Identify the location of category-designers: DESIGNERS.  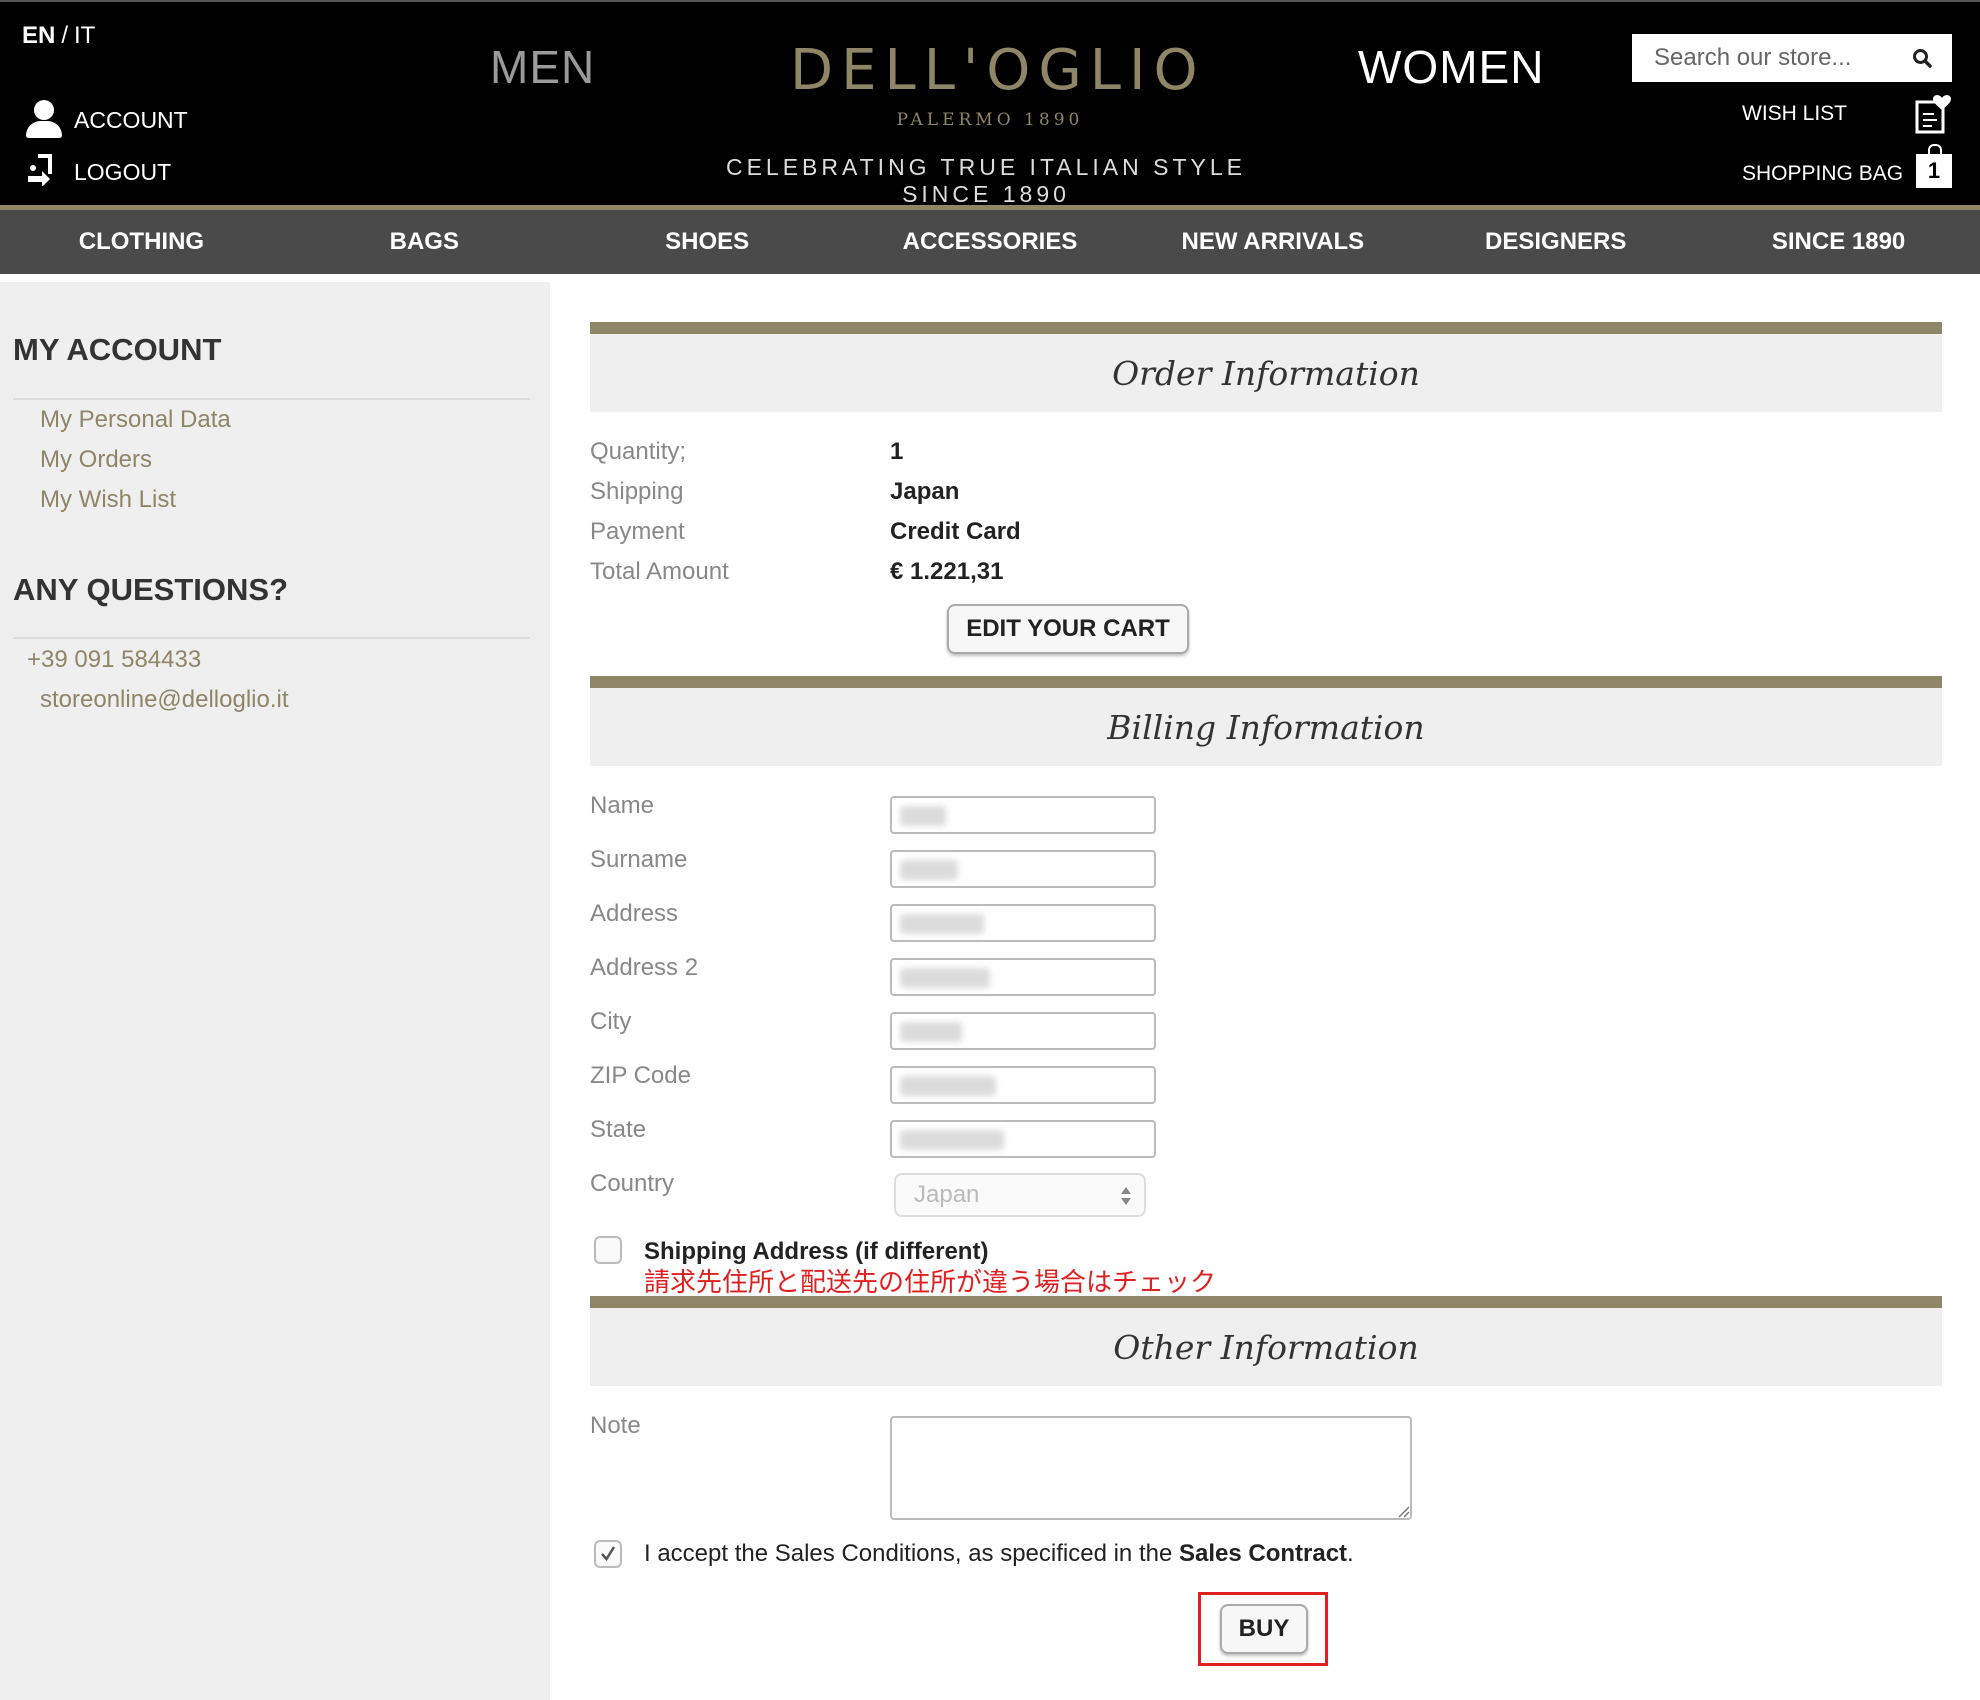
(1555, 242).